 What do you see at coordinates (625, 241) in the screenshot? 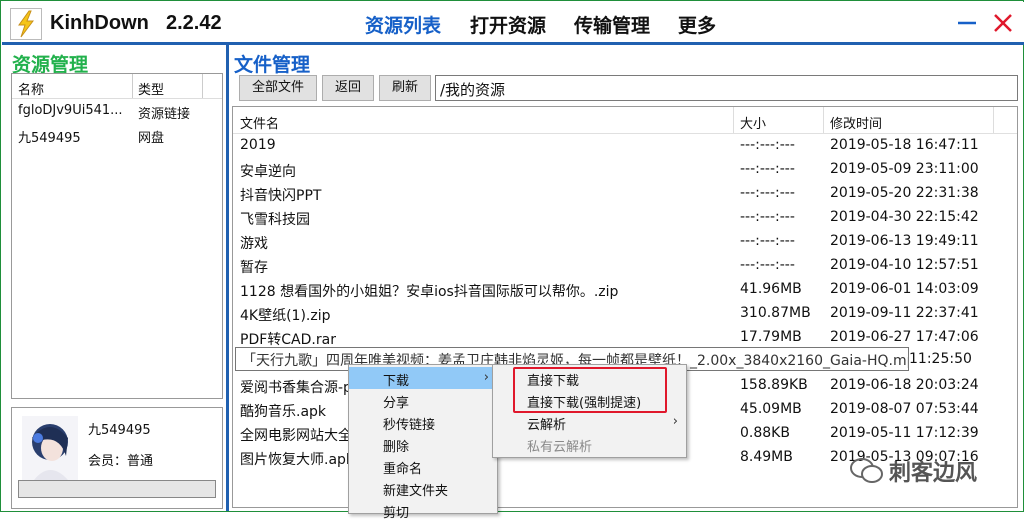
I see `table-row: 游戏 ---:---:--- 2019-06-13 19:49:11` at bounding box center [625, 241].